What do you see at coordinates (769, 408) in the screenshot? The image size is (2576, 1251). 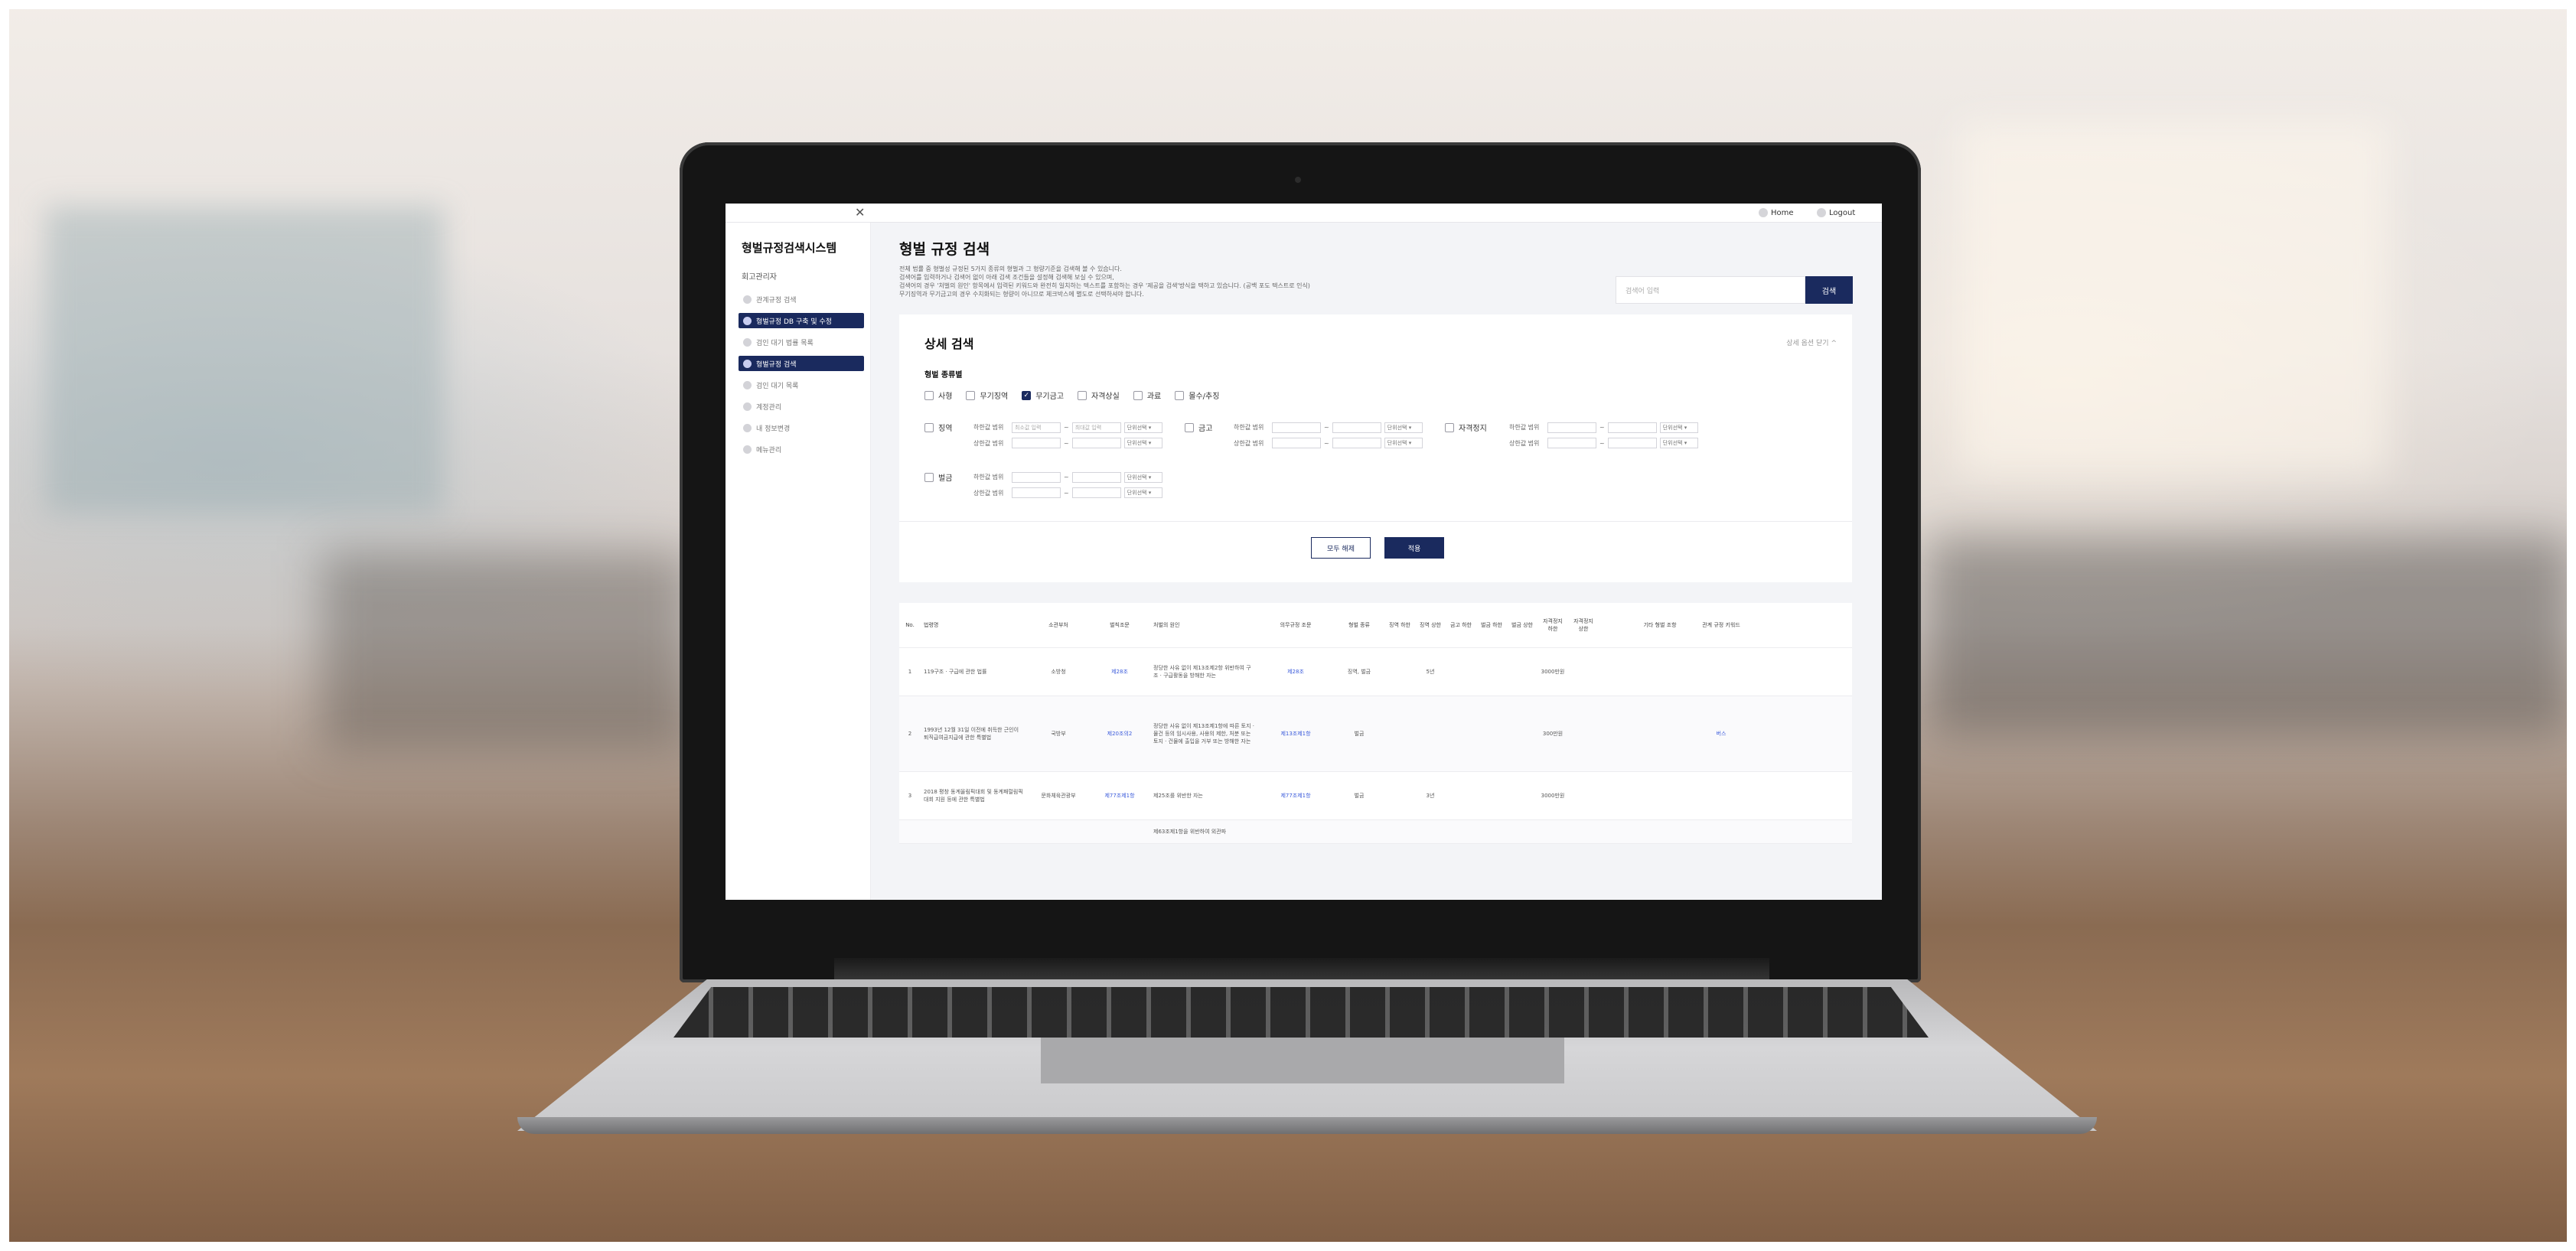 I see `sidebar-item-label: 계정관리` at bounding box center [769, 408].